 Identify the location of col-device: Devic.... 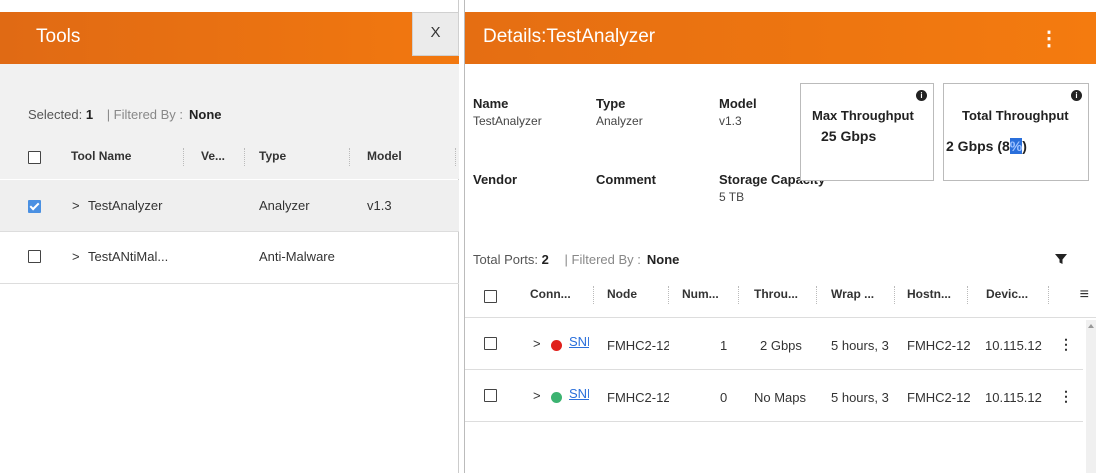
(1007, 294).